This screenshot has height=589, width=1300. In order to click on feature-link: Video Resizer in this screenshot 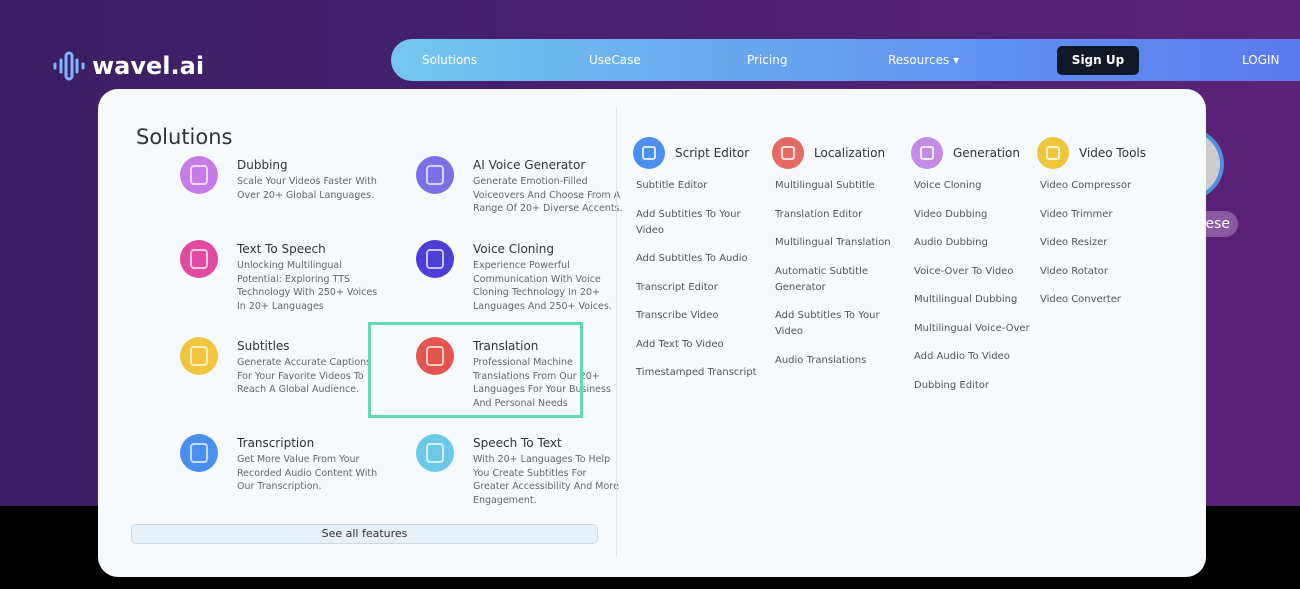, I will do `click(1098, 243)`.